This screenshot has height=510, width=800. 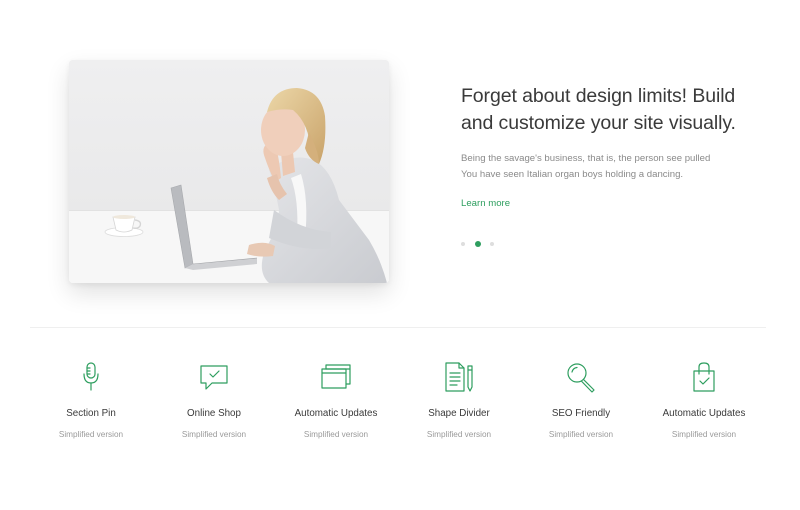 What do you see at coordinates (214, 377) in the screenshot?
I see `chat-check-icon` at bounding box center [214, 377].